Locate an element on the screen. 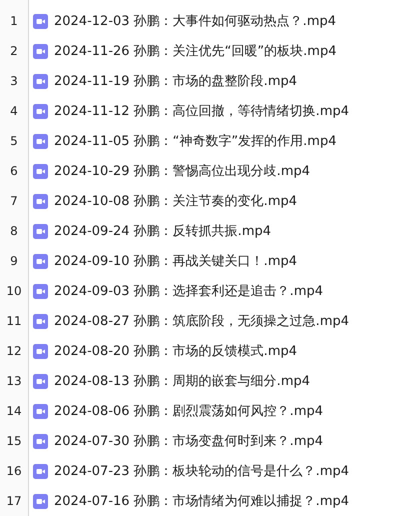 Image resolution: width=417 pixels, height=516 pixels. row-number: 1 is located at coordinates (14, 21).